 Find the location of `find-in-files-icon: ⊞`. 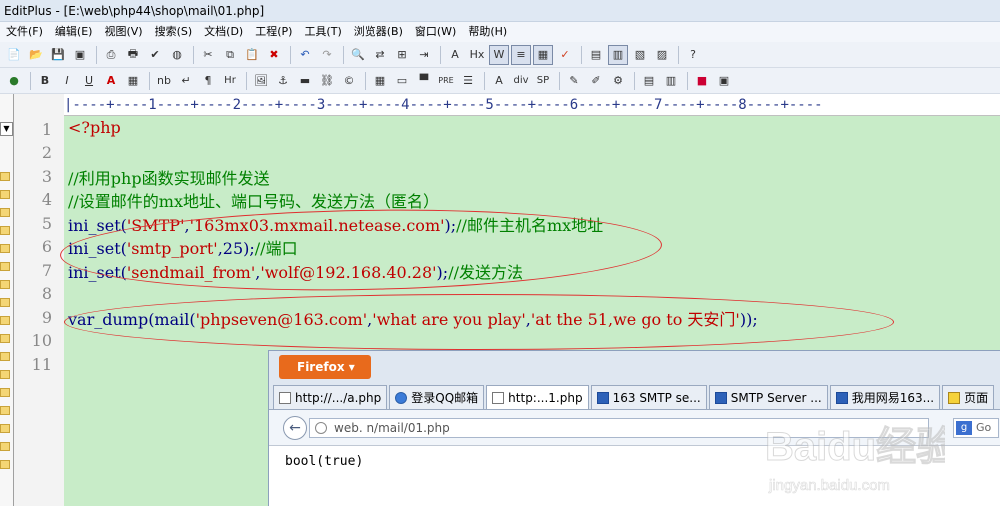

find-in-files-icon: ⊞ is located at coordinates (402, 55).